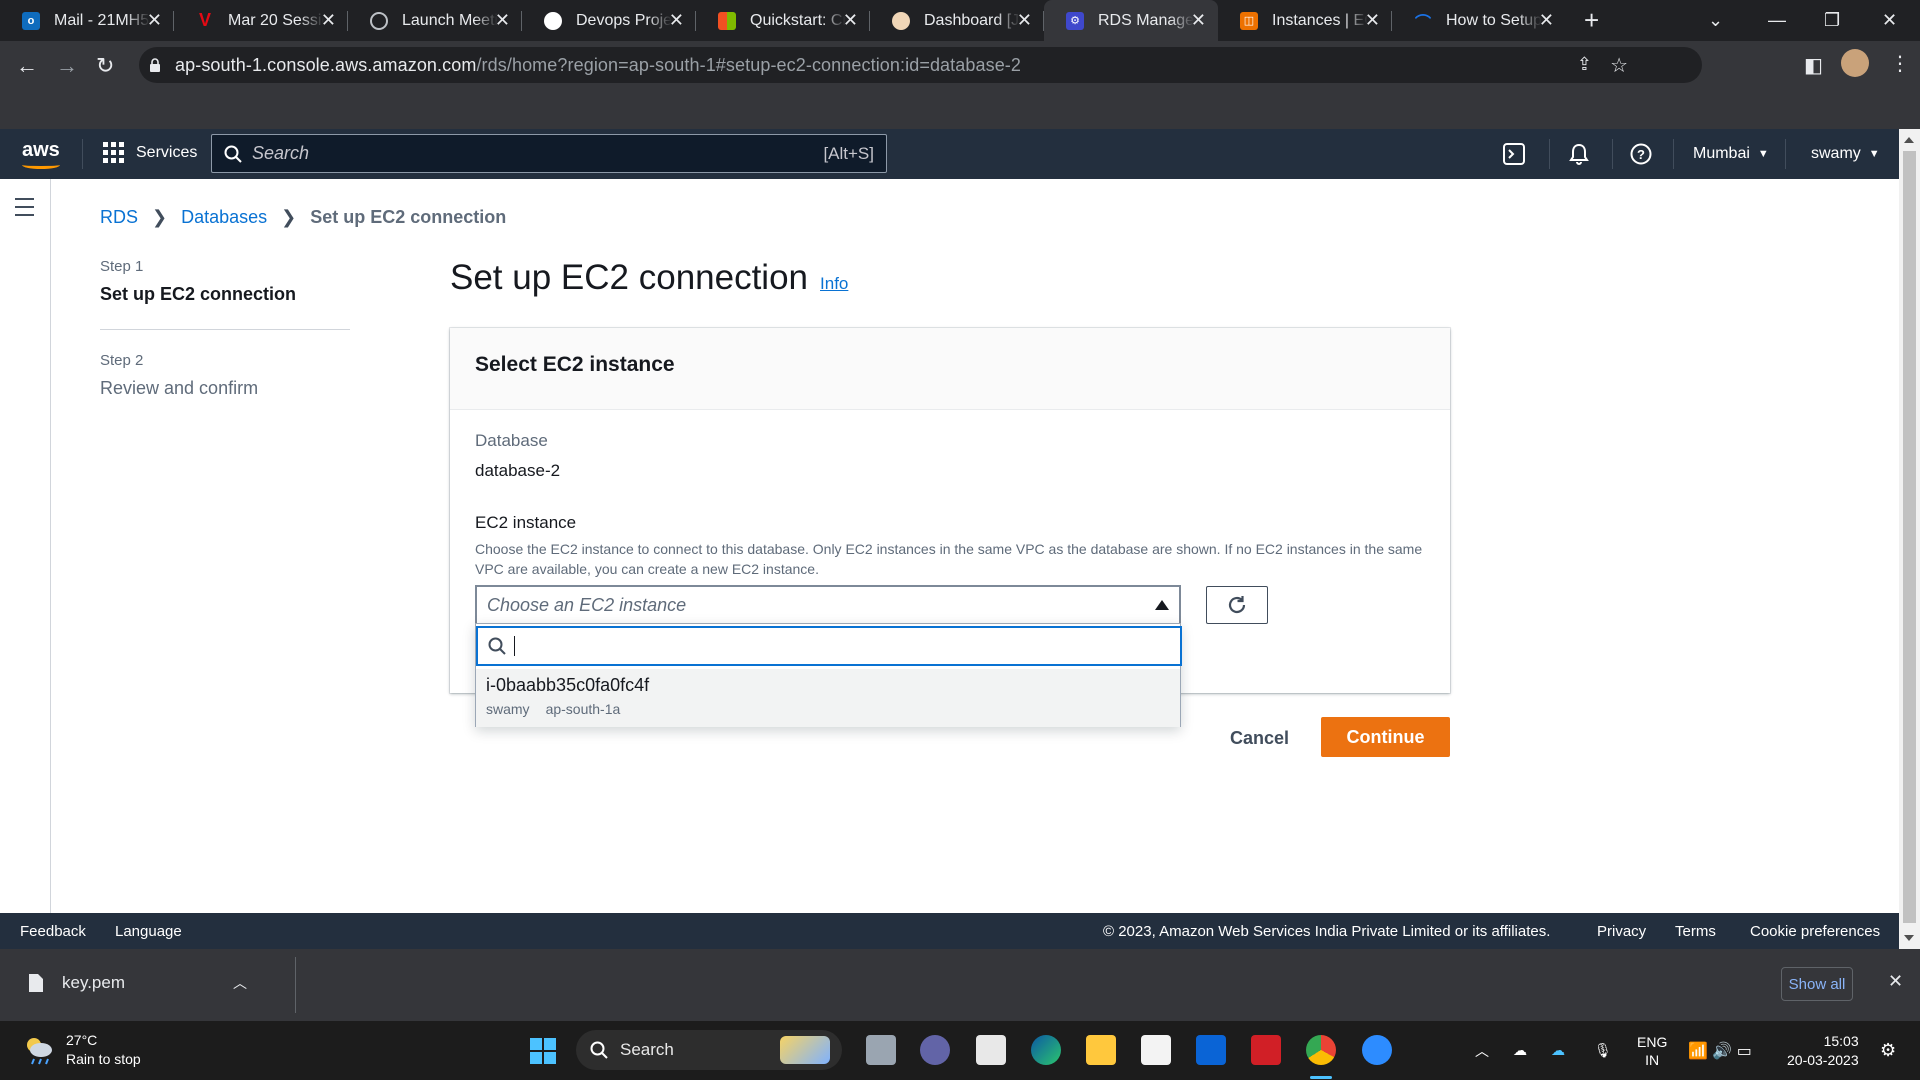 The image size is (1920, 1080). I want to click on weather-widget: 27°C Rain to stop, so click(81, 1050).